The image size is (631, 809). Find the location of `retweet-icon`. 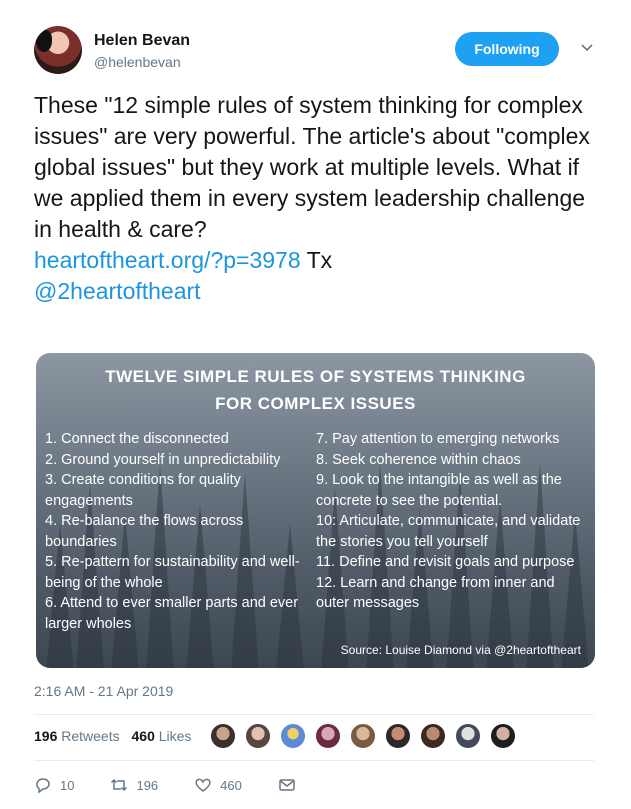

retweet-icon is located at coordinates (119, 785).